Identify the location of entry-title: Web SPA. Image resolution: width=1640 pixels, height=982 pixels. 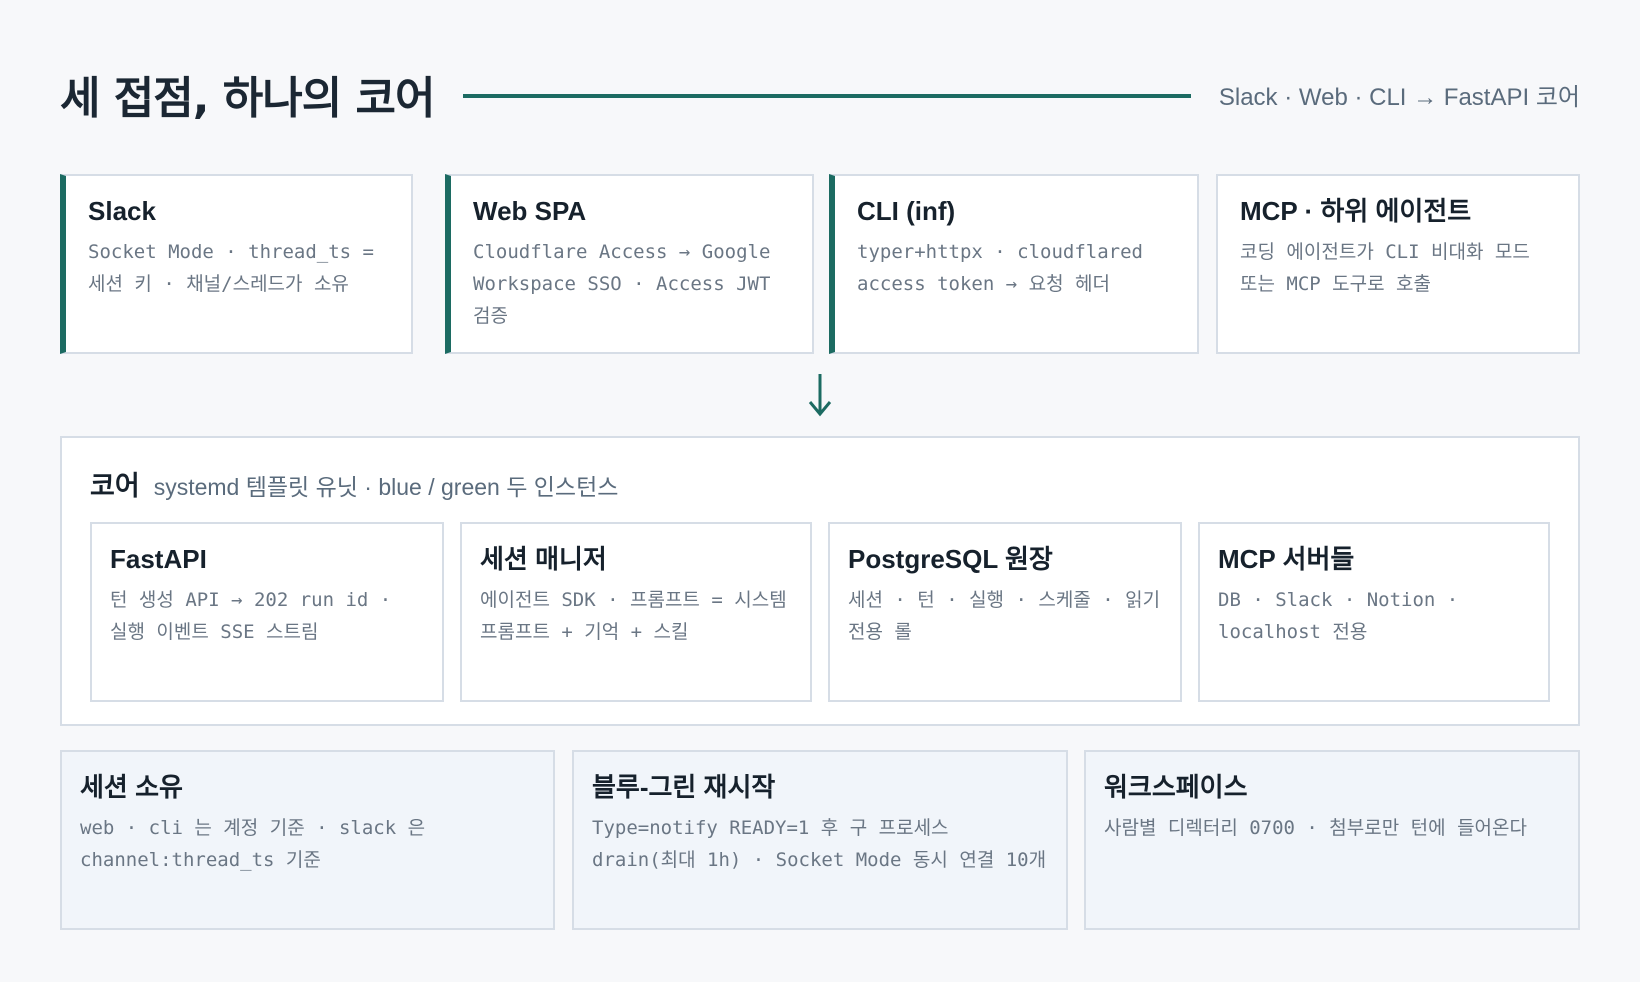
(530, 211).